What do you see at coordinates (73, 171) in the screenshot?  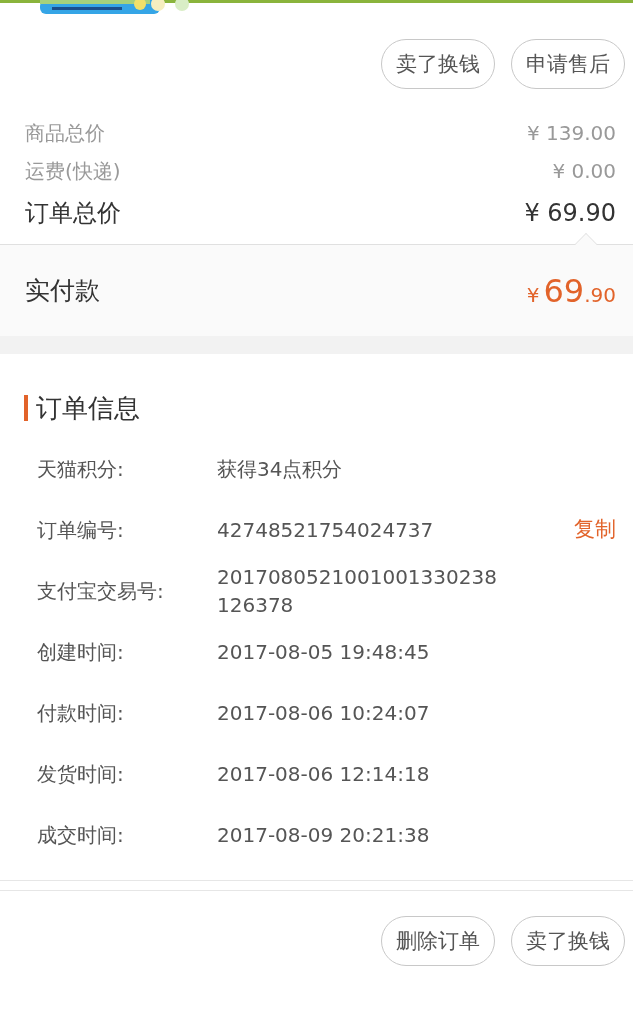 I see `price-label: 运费(快递)` at bounding box center [73, 171].